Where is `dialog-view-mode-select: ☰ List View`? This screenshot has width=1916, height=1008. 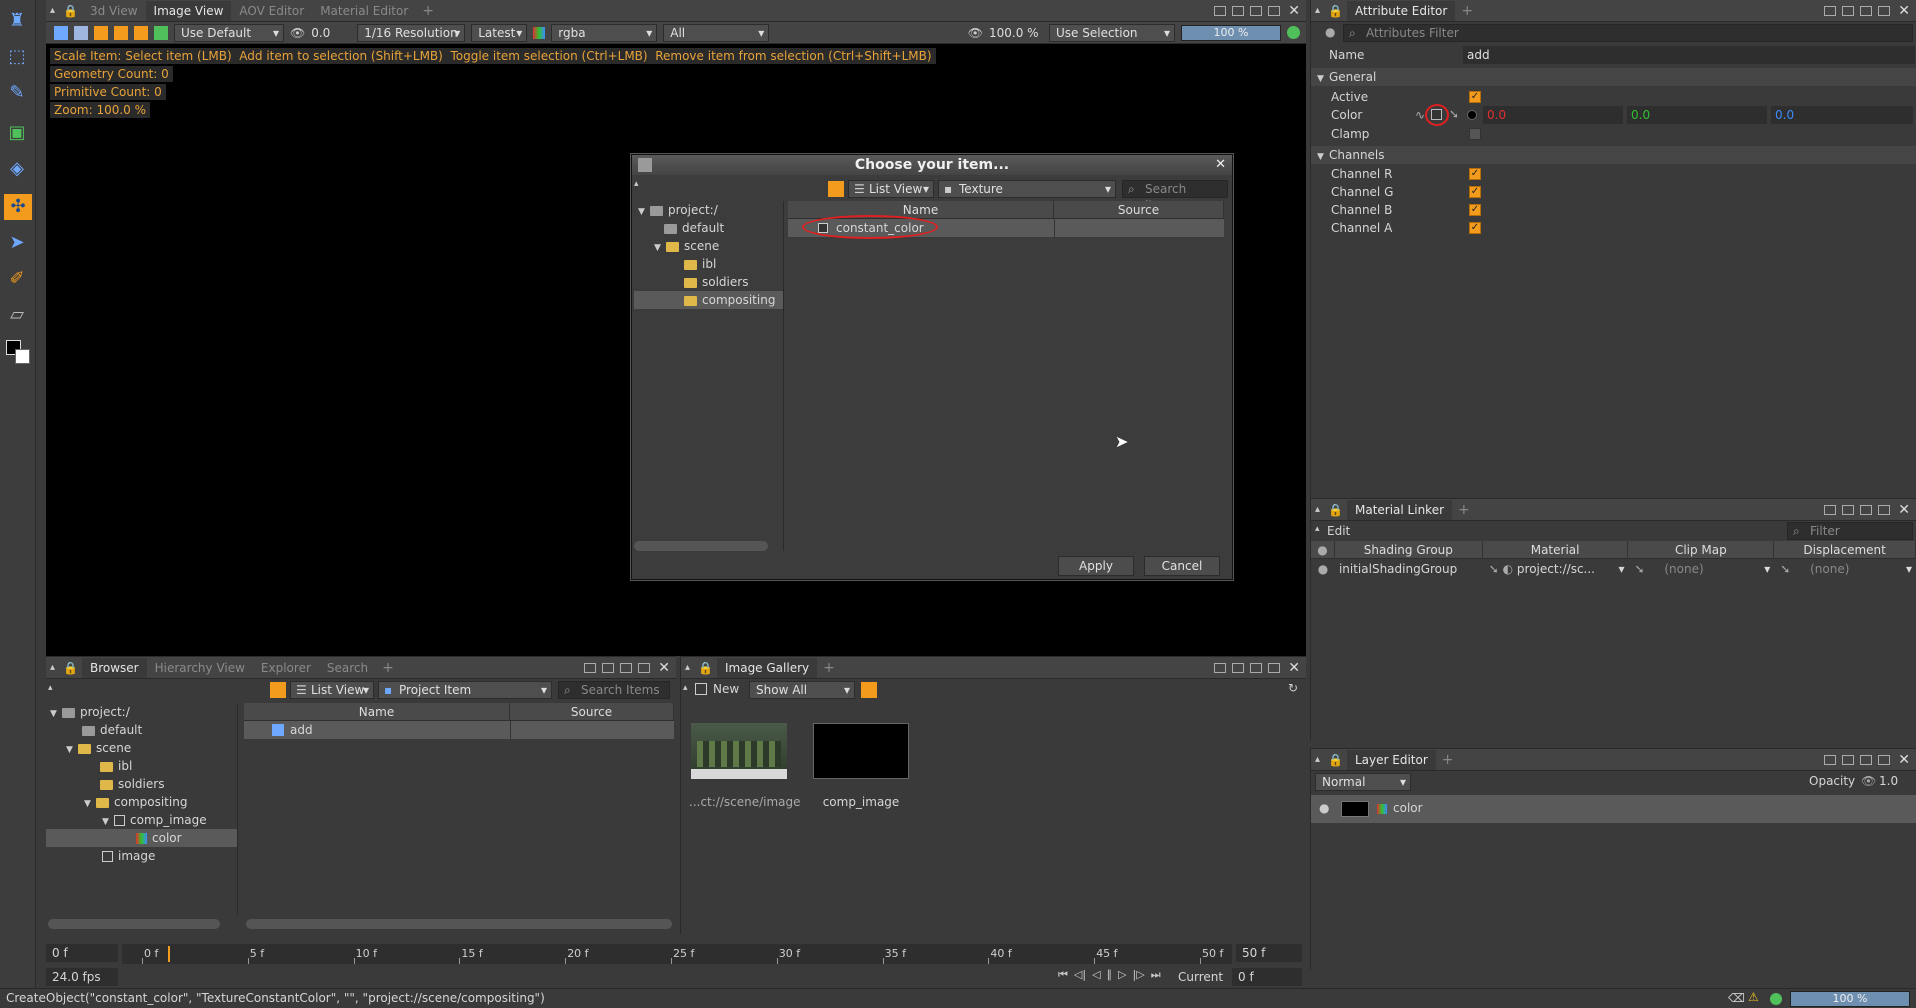 dialog-view-mode-select: ☰ List View is located at coordinates (891, 189).